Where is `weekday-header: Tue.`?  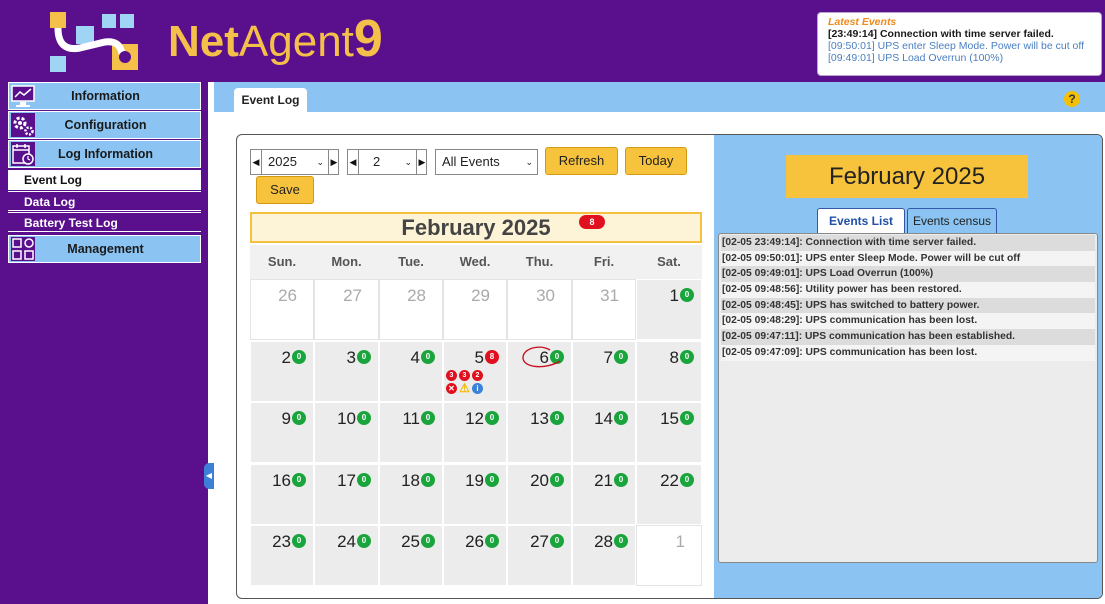 weekday-header: Tue. is located at coordinates (411, 262).